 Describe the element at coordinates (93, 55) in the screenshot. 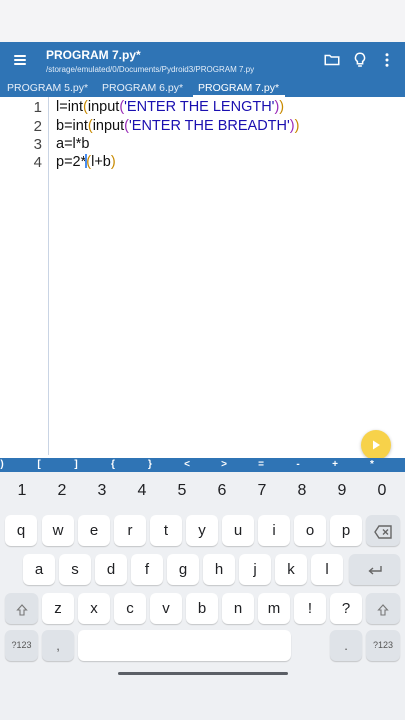

I see `file-title: PROGRAM 7.py*` at that location.